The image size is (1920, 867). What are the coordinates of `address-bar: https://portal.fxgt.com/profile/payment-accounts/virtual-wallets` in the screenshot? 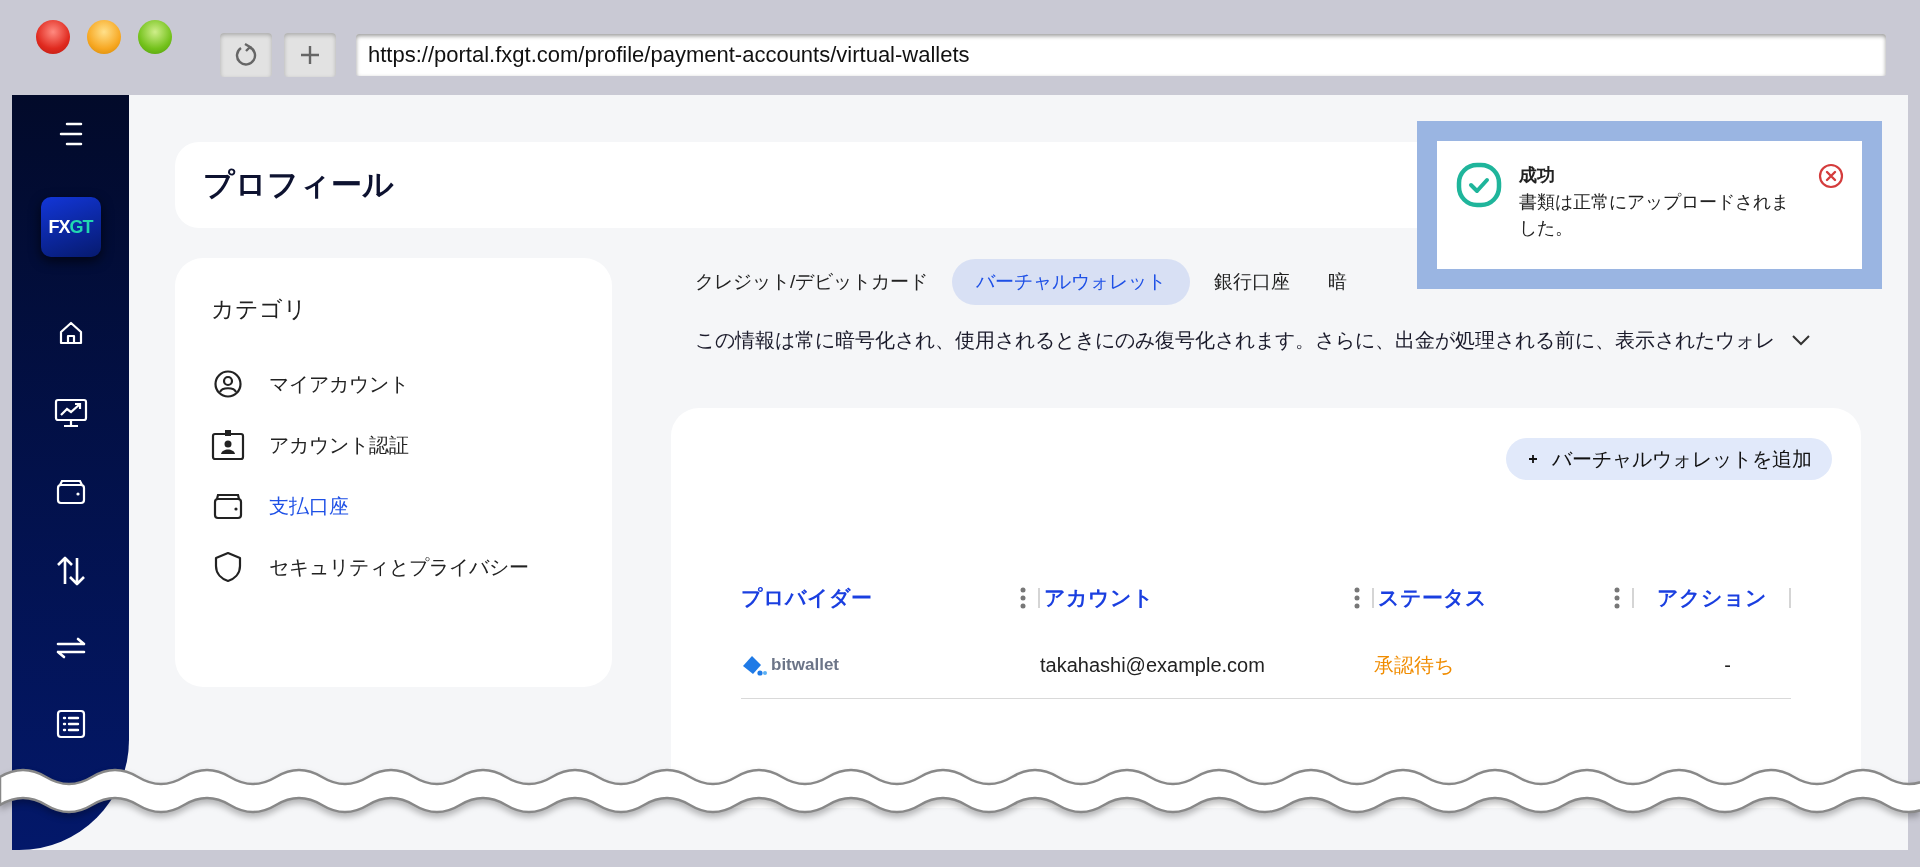 It's located at (1121, 54).